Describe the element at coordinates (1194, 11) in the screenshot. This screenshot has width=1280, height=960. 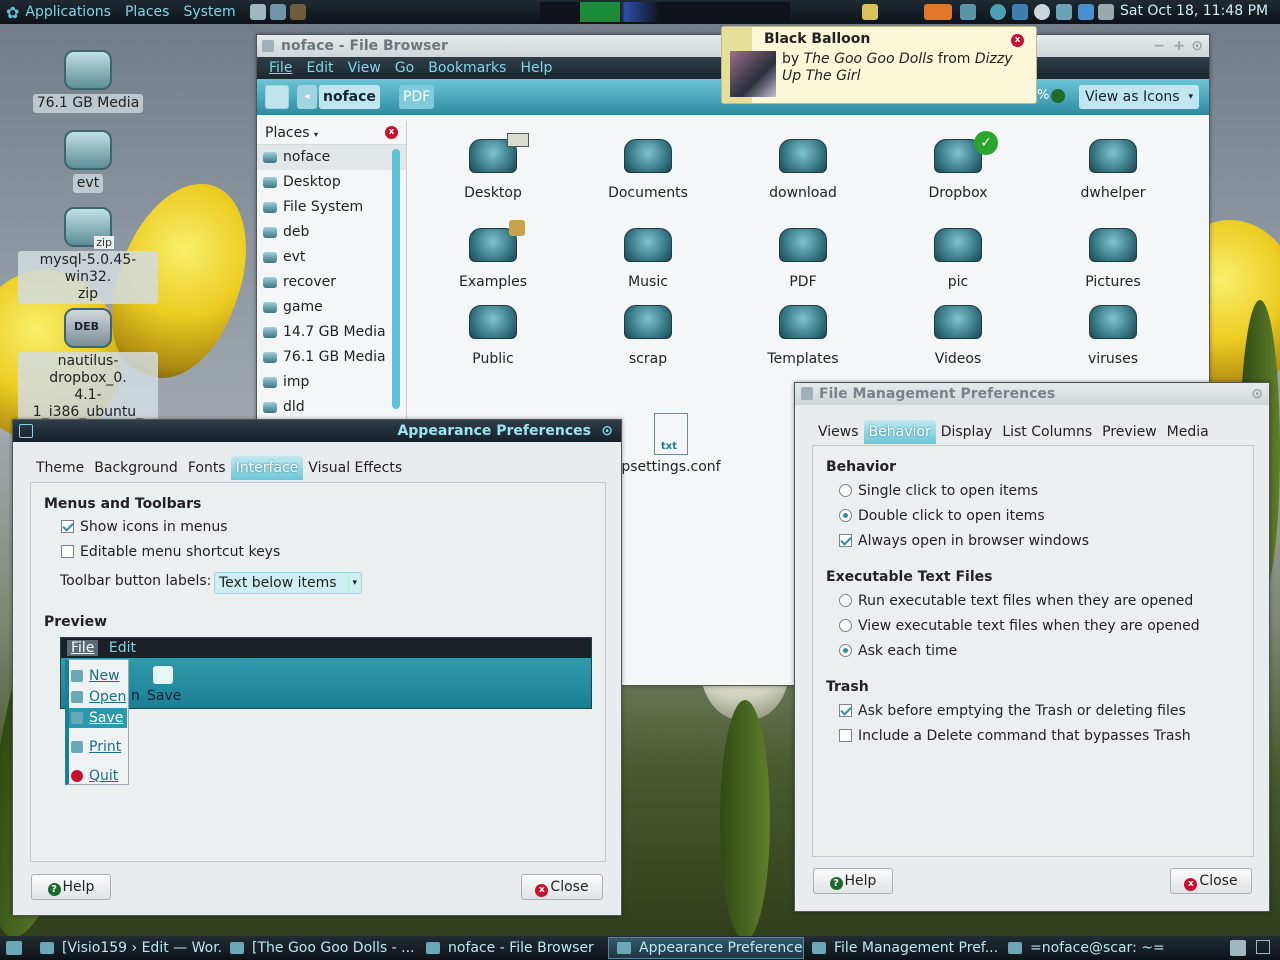
I see `clock: Sat Oct 18, 11:48 PM` at that location.